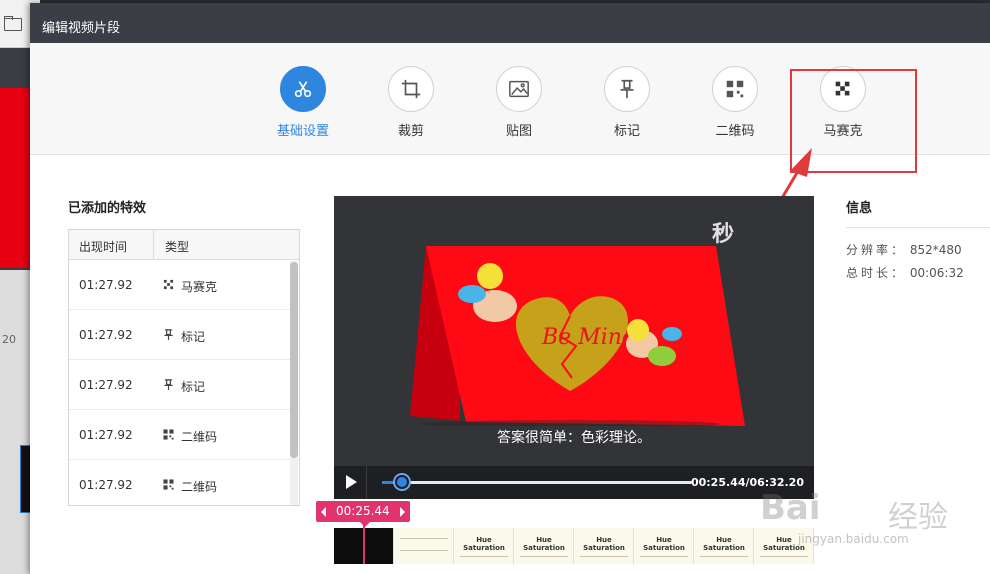  I want to click on timeline-playhead, so click(364, 543).